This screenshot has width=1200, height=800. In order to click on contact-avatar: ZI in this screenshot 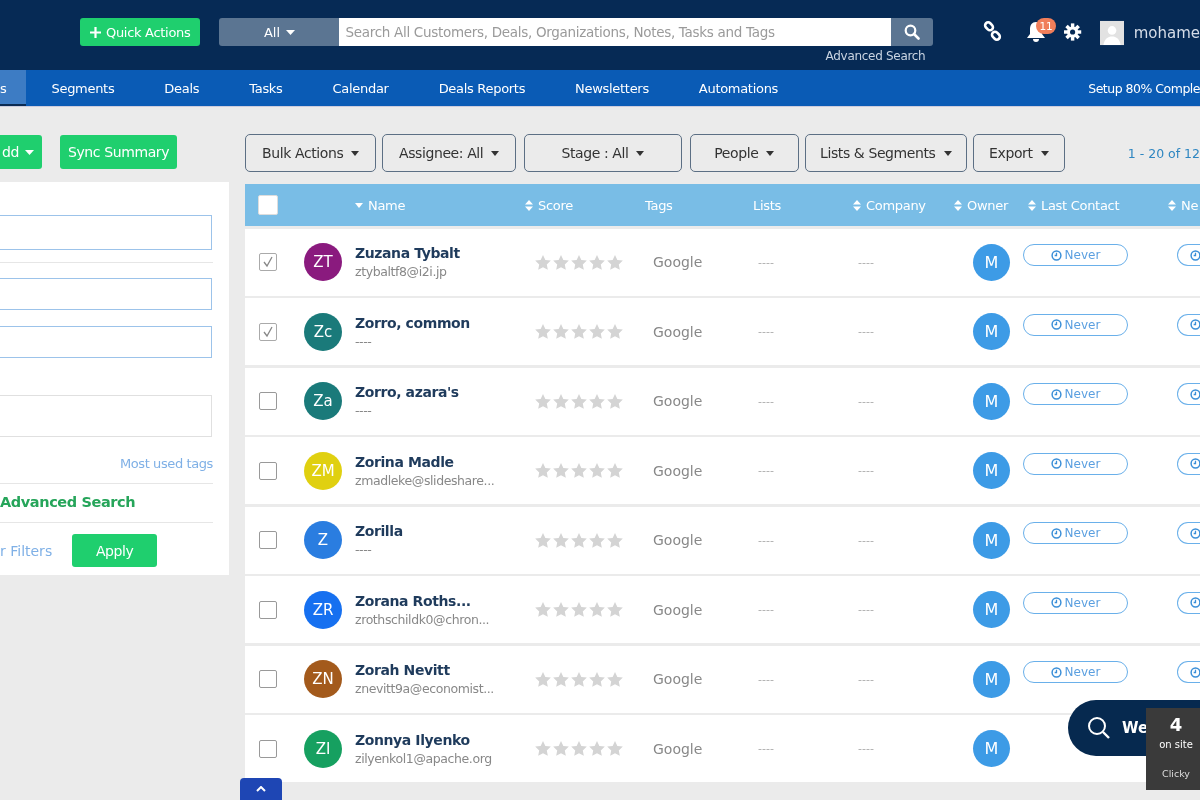, I will do `click(323, 748)`.